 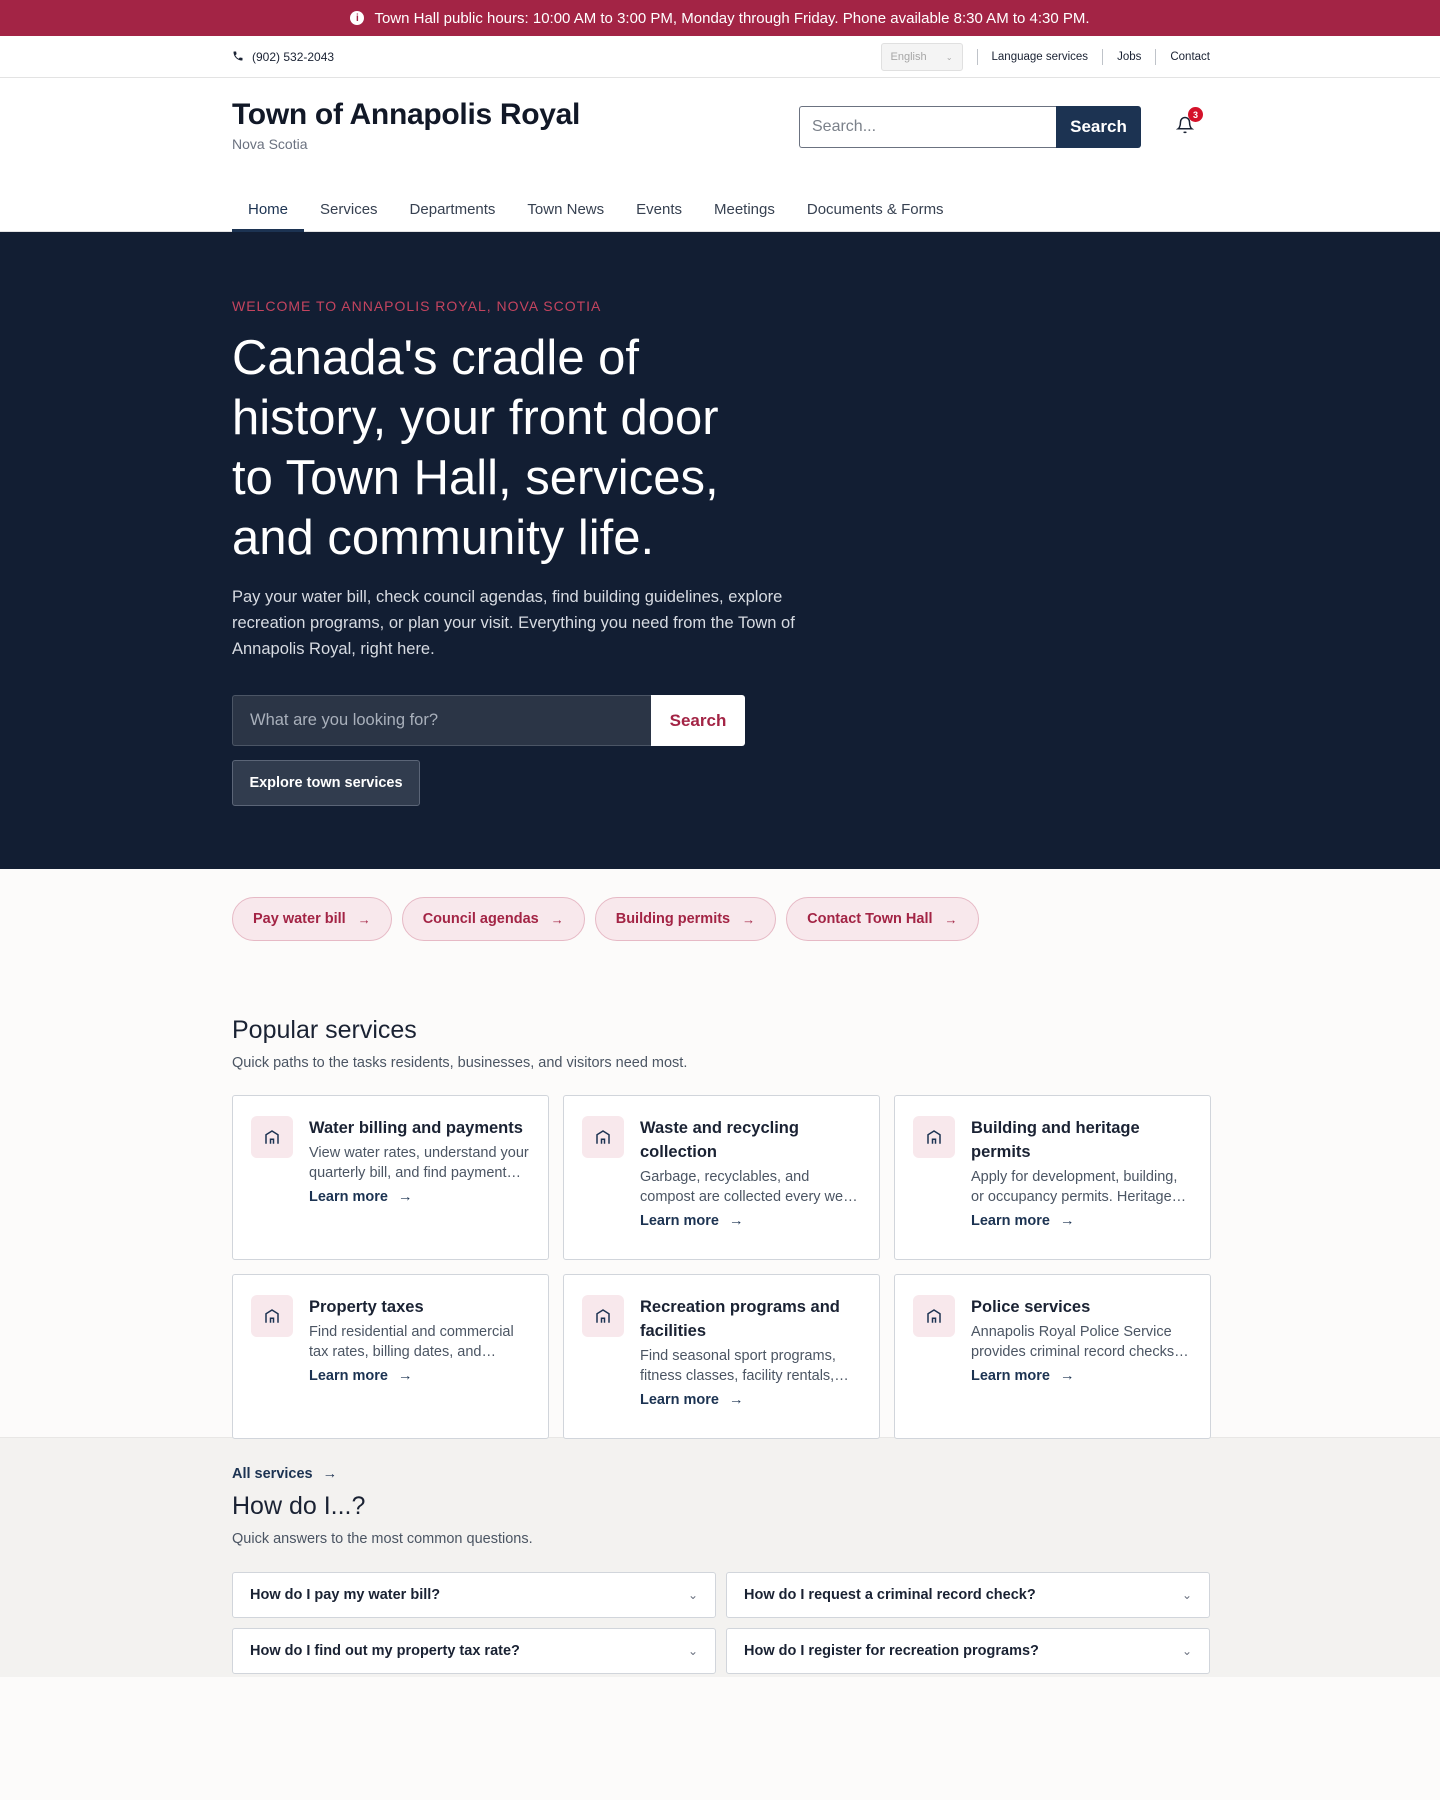 I want to click on service-card-title: Property taxes, so click(x=366, y=1307).